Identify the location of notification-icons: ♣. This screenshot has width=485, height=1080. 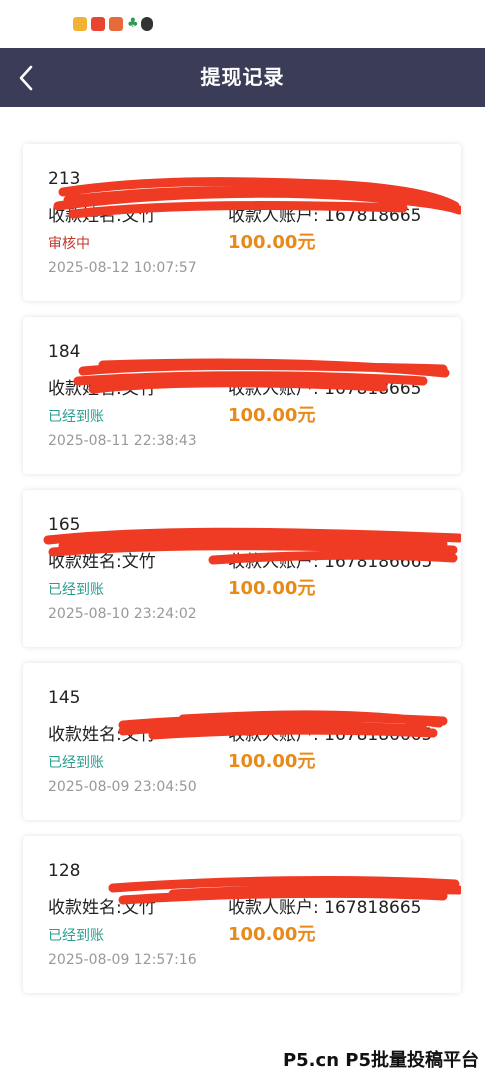
(113, 24).